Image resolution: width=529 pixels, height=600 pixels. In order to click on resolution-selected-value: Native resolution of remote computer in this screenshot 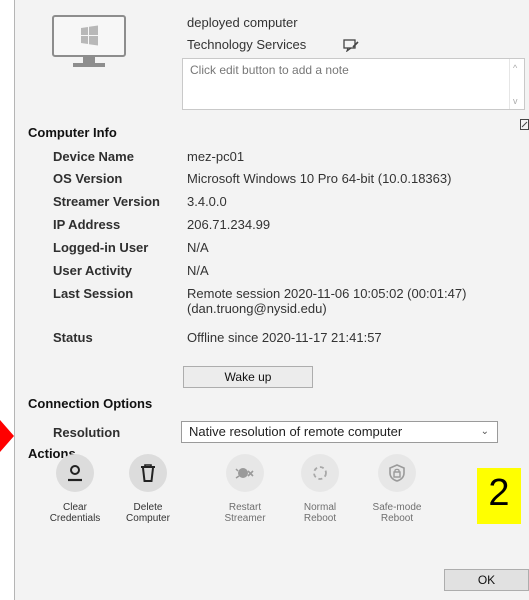, I will do `click(296, 431)`.